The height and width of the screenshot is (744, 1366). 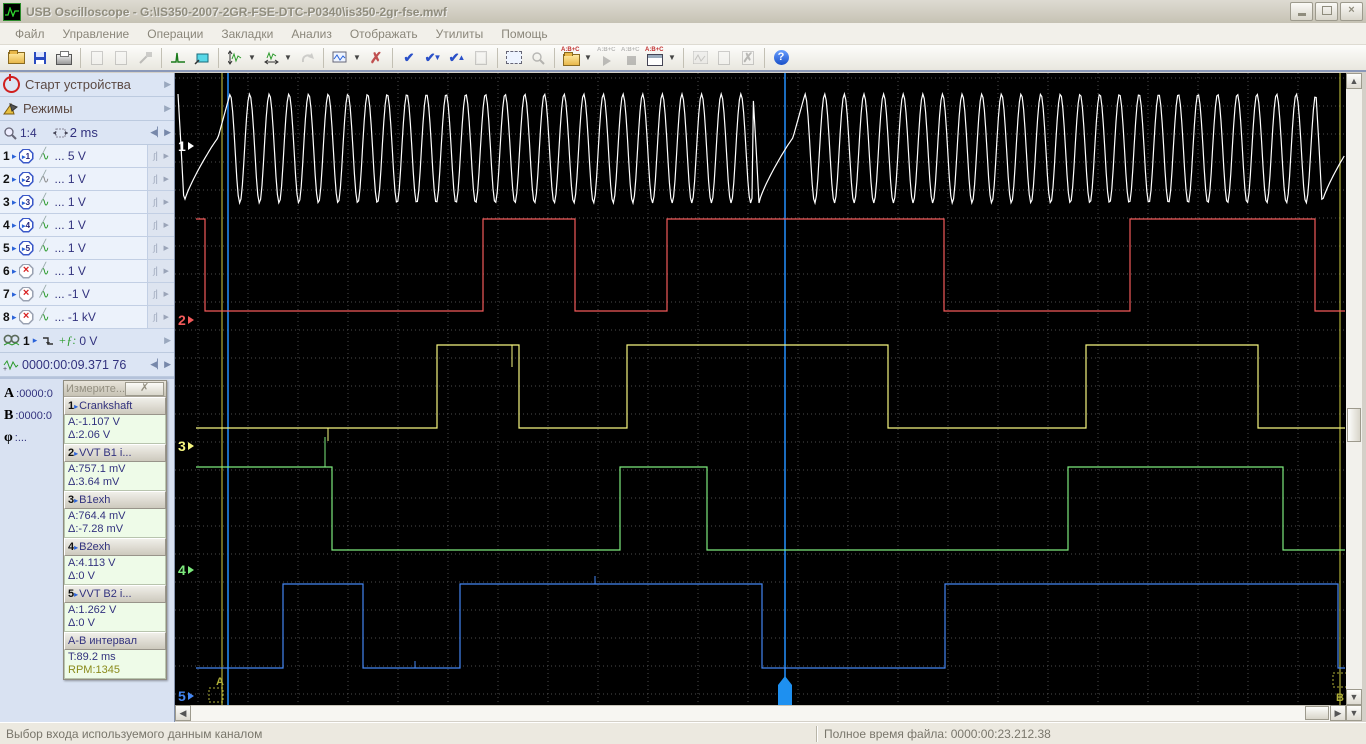 I want to click on impulse-view-icon, so click(x=178, y=58).